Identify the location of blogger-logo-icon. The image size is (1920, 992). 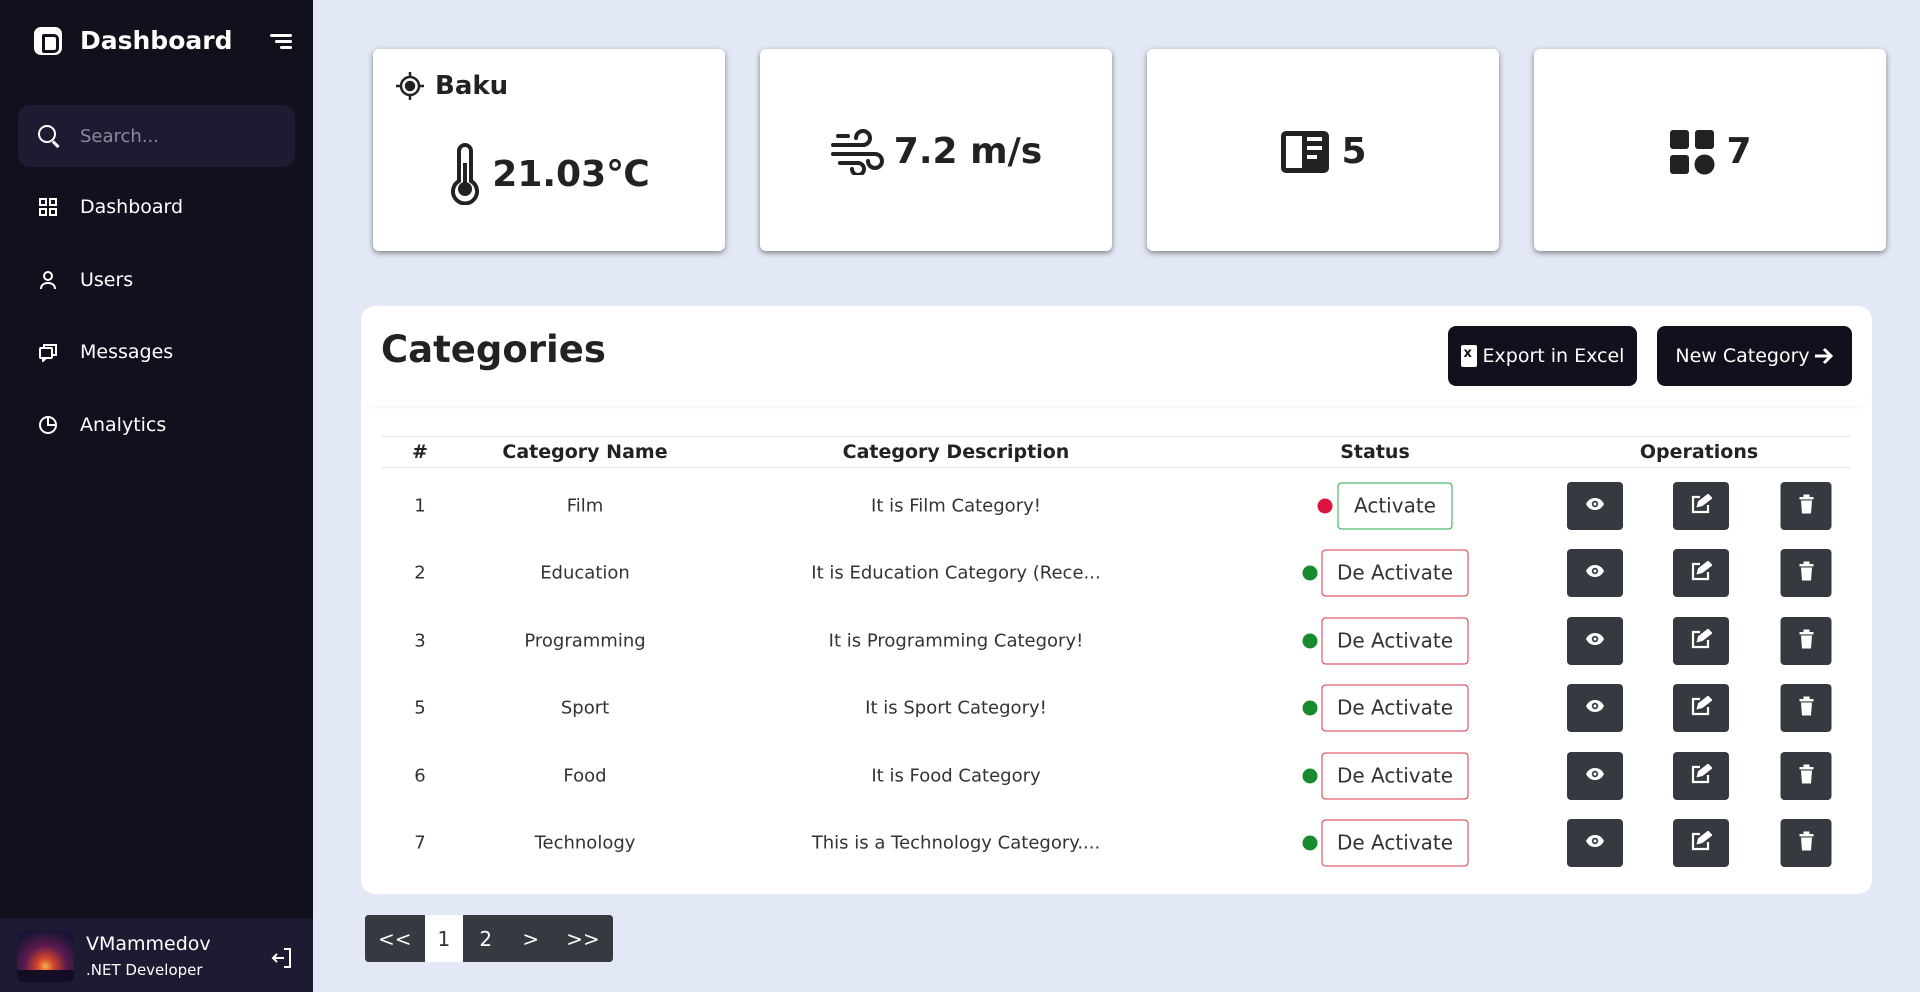
(48, 40).